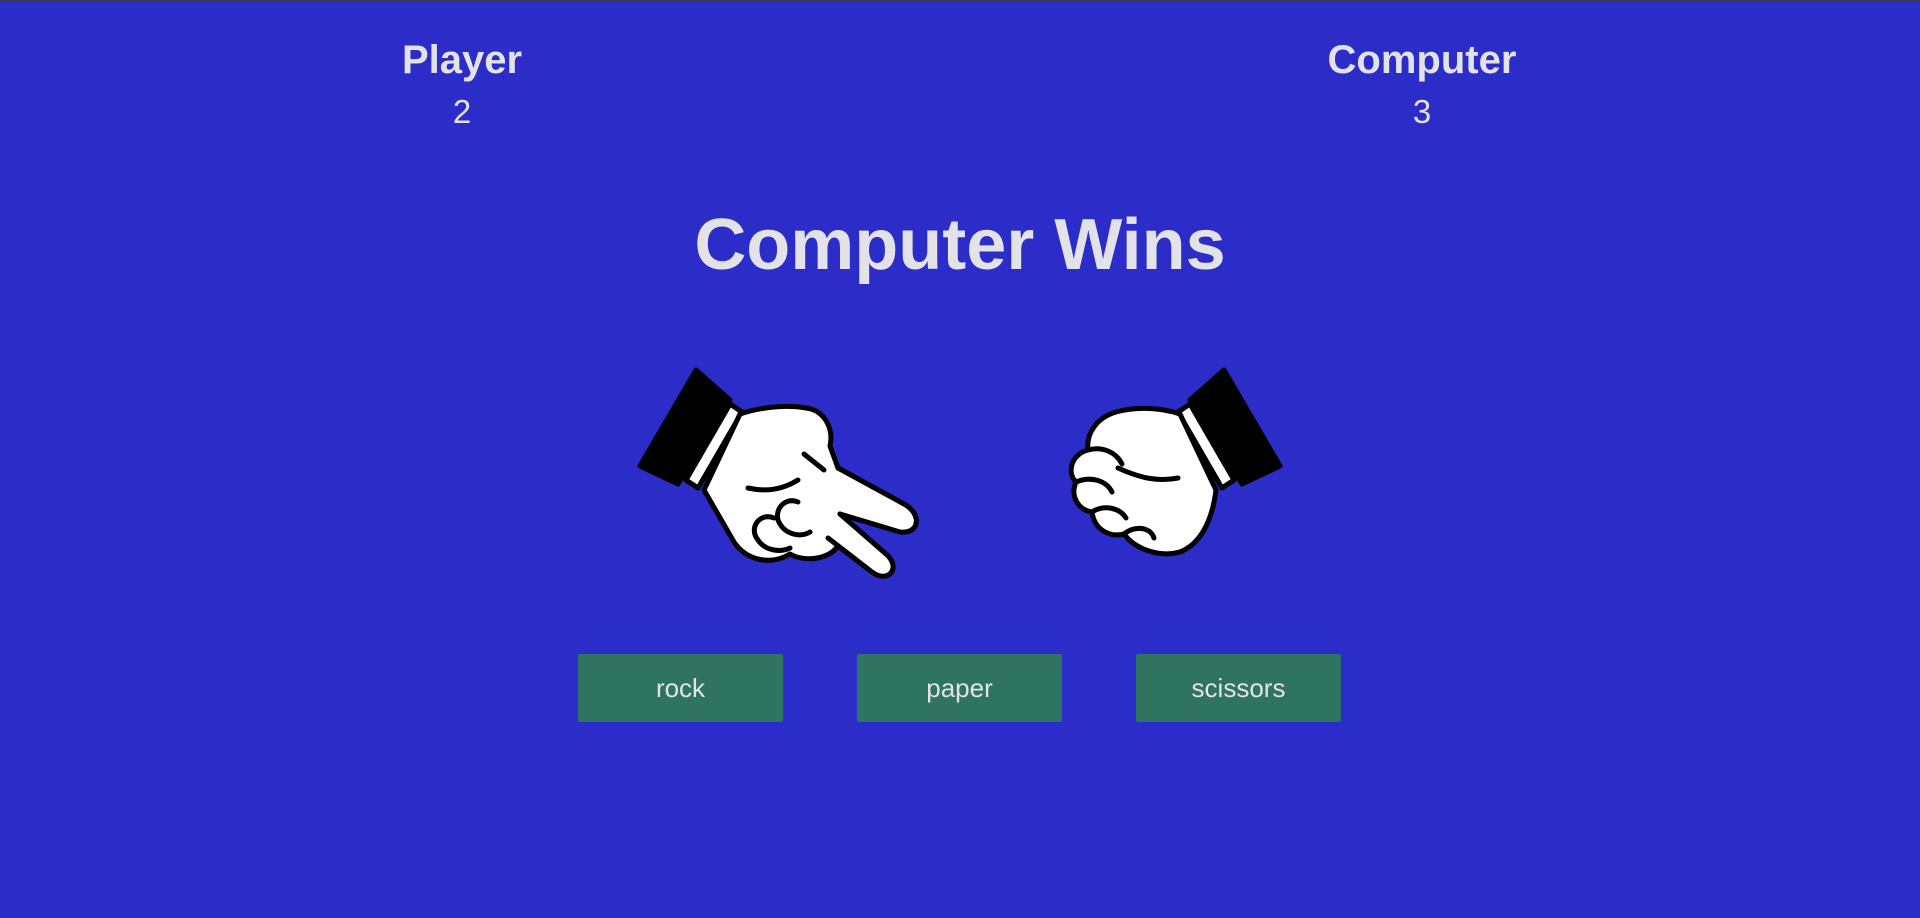 This screenshot has width=1920, height=918. I want to click on paper-button: paper, so click(959, 688).